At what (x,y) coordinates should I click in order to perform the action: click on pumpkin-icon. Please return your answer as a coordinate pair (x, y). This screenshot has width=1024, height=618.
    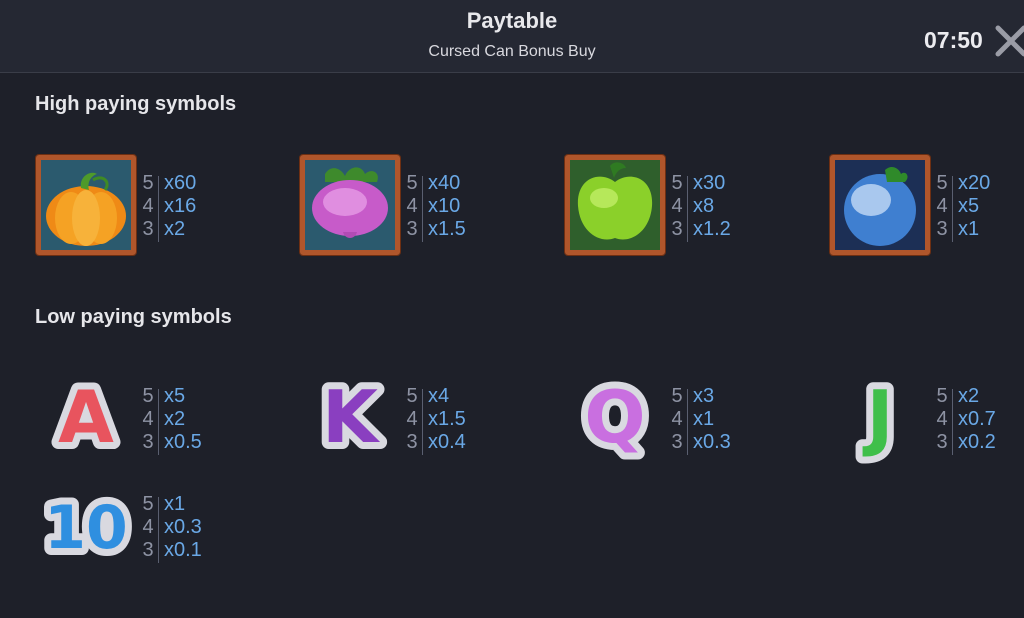
    Looking at the image, I should click on (86, 205).